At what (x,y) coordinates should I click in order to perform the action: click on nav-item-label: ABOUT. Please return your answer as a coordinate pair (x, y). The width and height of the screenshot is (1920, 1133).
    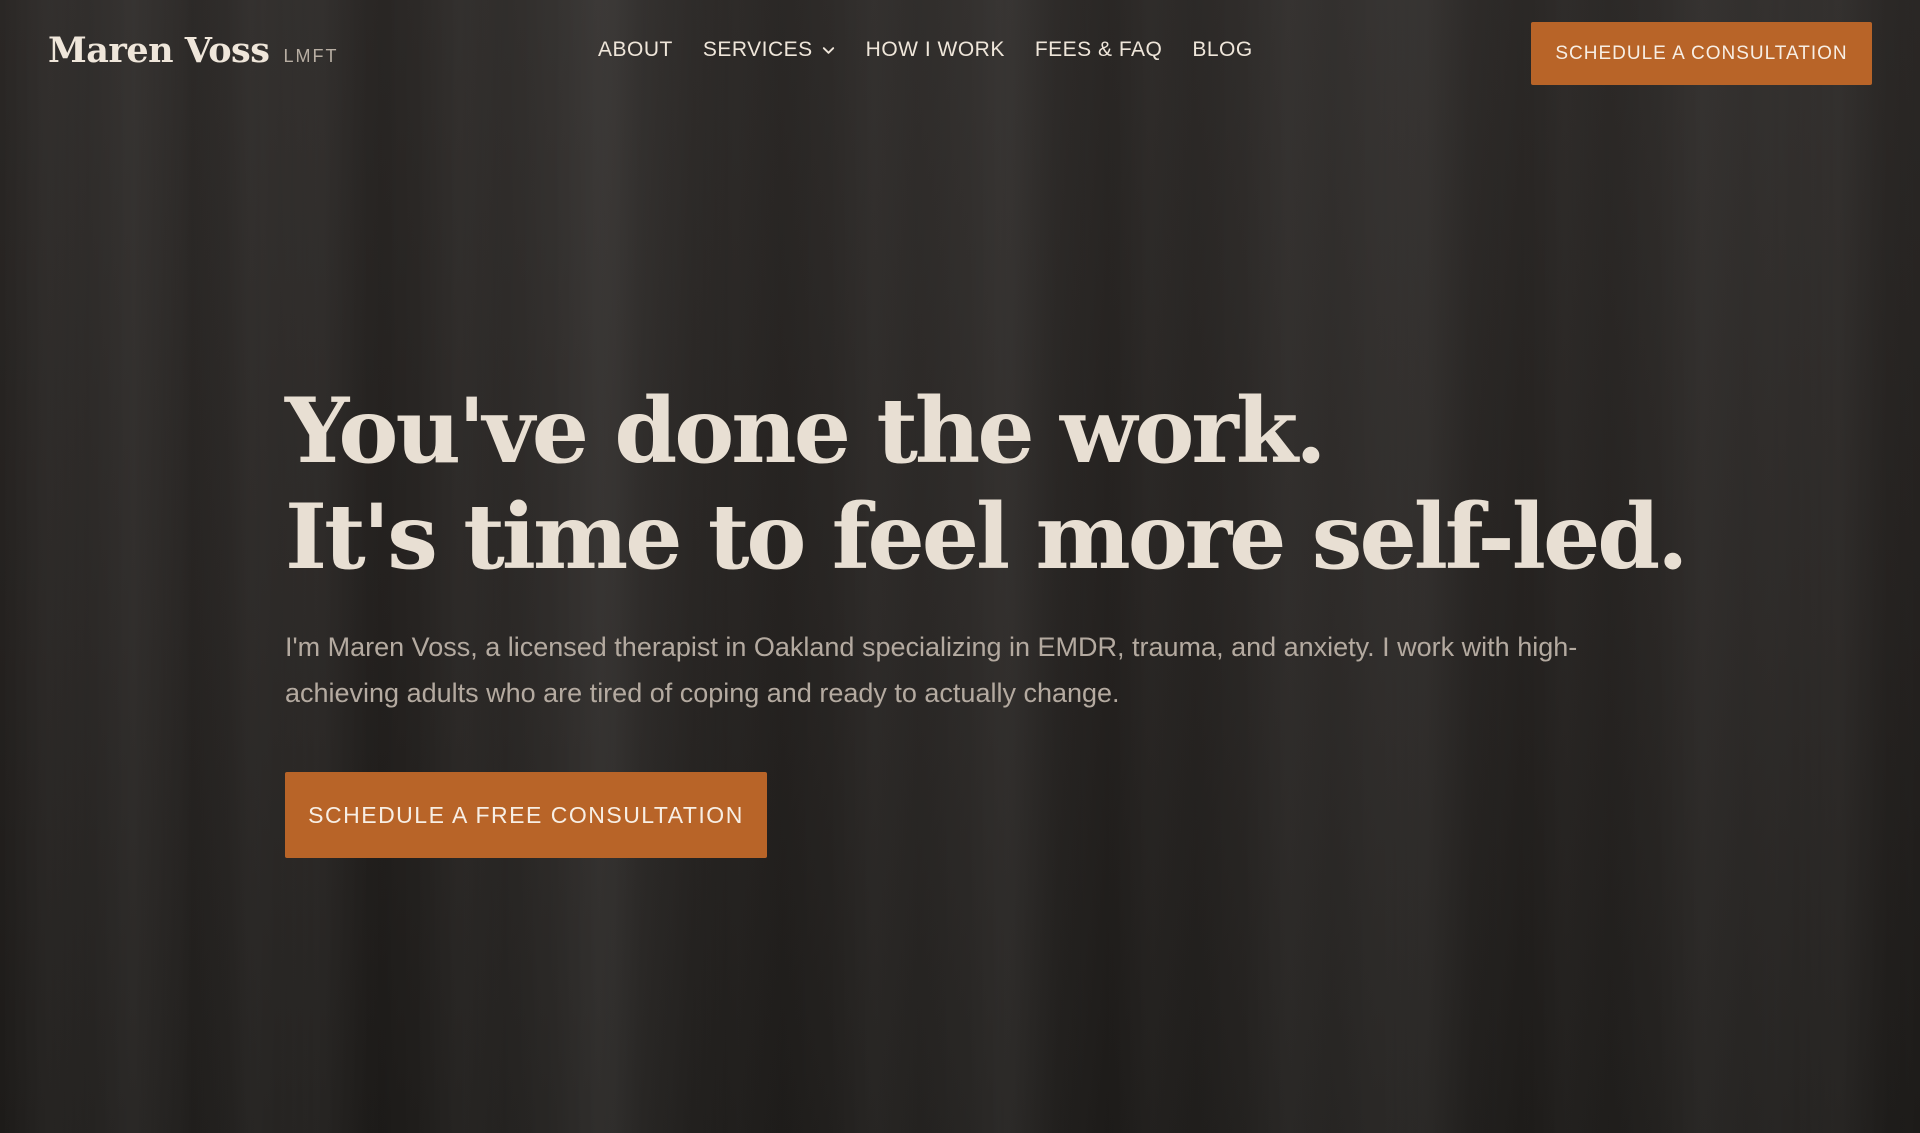
    Looking at the image, I should click on (635, 49).